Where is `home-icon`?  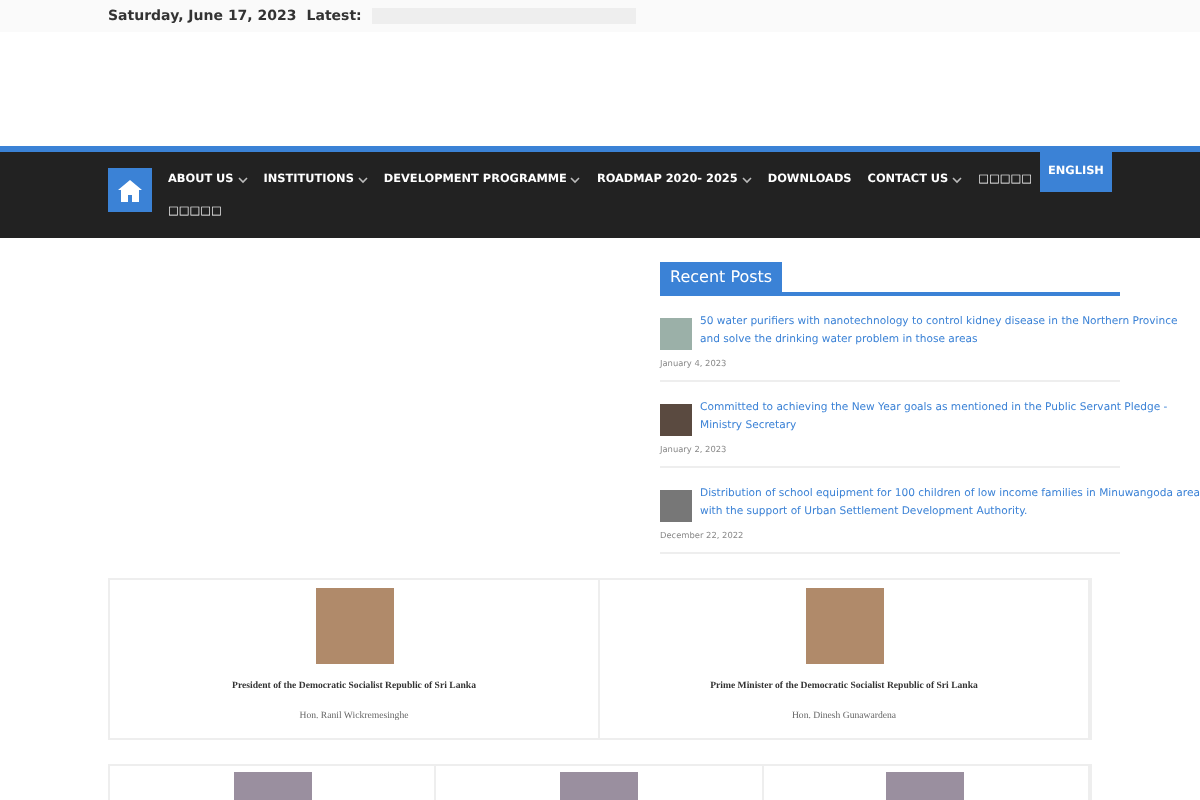
home-icon is located at coordinates (130, 190).